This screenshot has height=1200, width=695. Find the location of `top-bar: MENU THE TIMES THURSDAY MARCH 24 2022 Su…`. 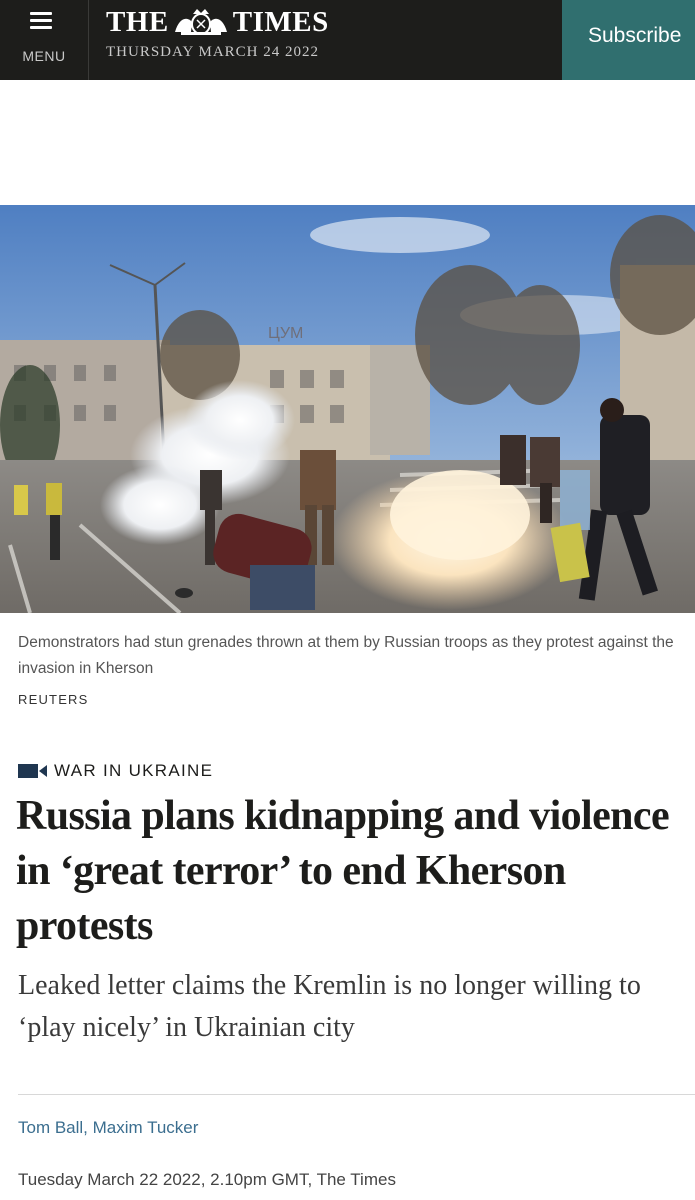

top-bar: MENU THE TIMES THURSDAY MARCH 24 2022 Su… is located at coordinates (347, 40).